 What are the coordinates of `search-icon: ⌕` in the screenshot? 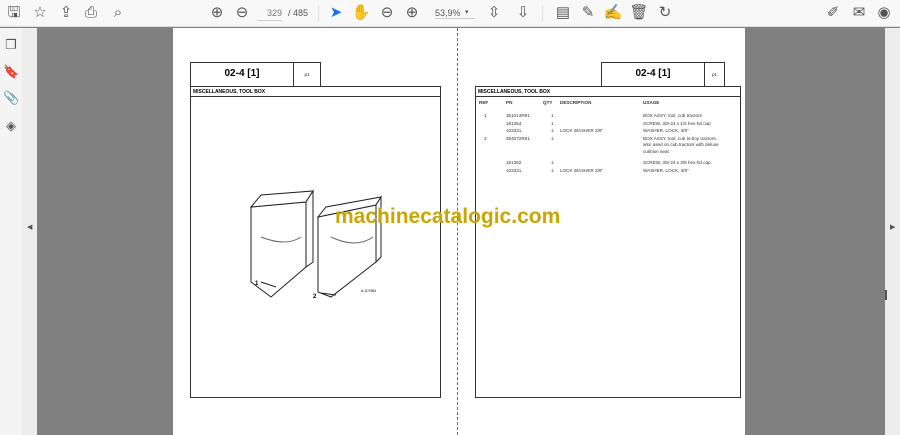 It's located at (118, 13).